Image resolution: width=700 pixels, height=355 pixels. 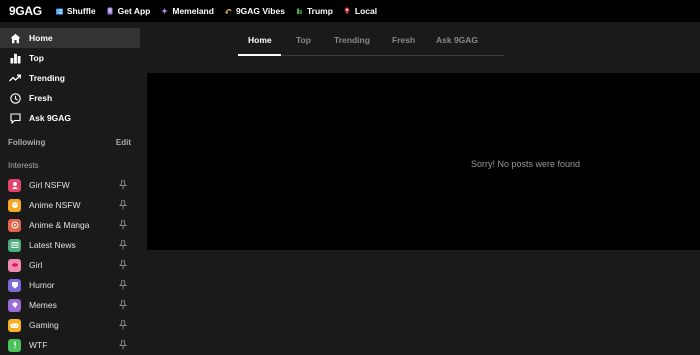 I want to click on sidebar-item-top: Top, so click(x=70, y=58).